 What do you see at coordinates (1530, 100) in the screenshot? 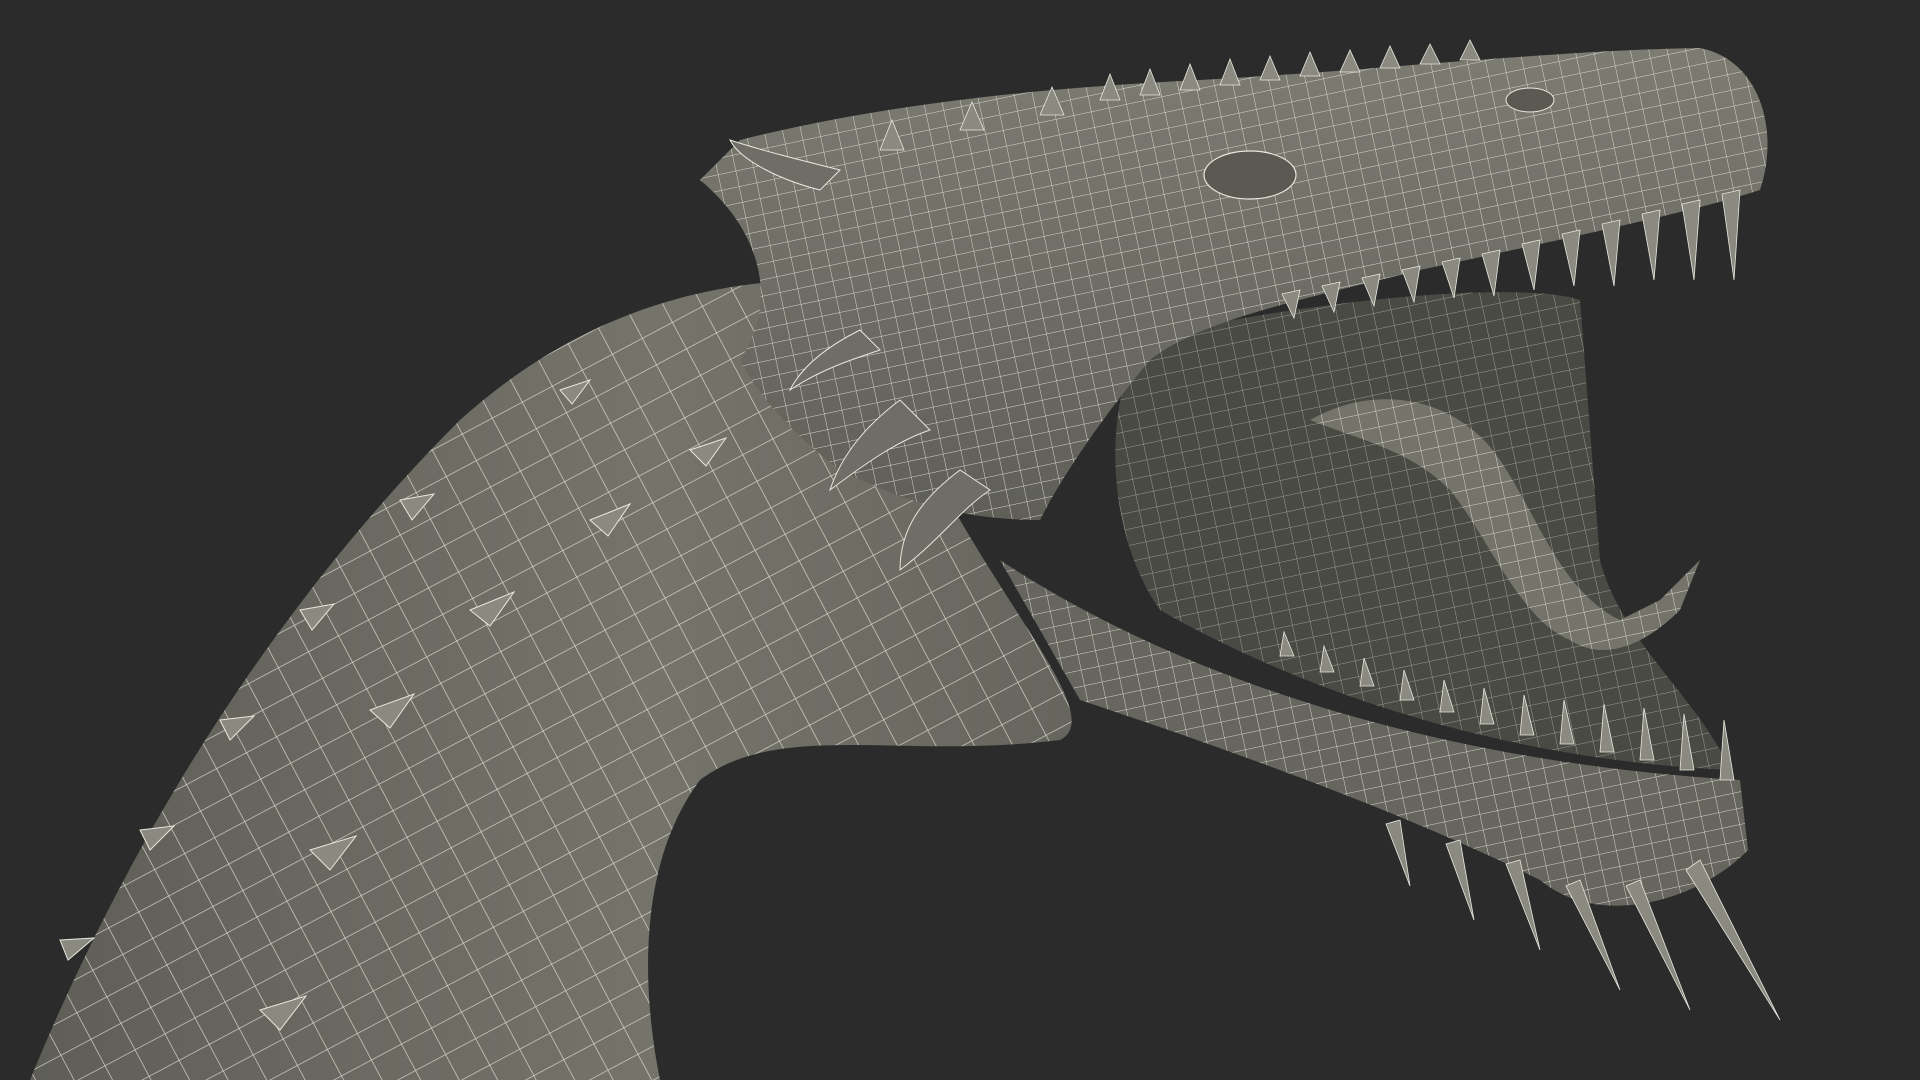
I see `nostril` at bounding box center [1530, 100].